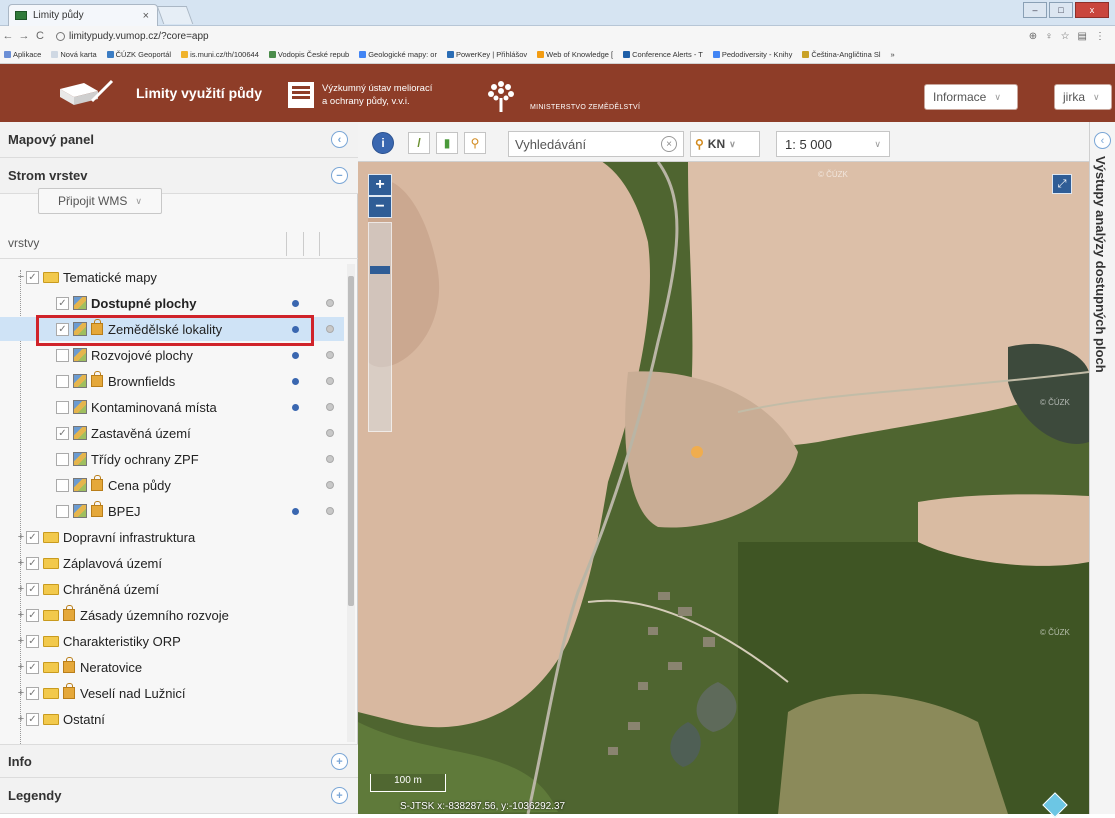 The width and height of the screenshot is (1115, 818). Describe the element at coordinates (1092, 10) in the screenshot. I see `close-window-button: x` at that location.